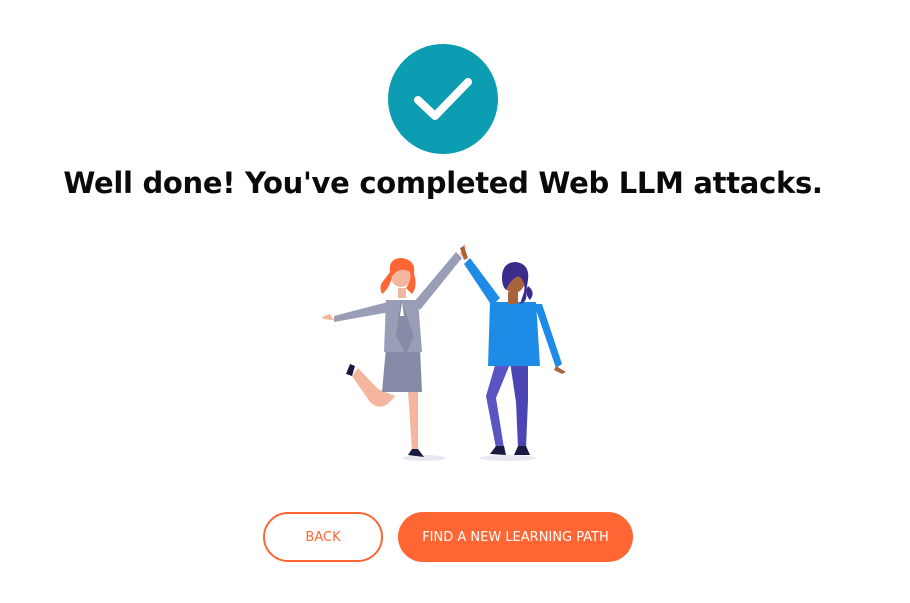 The image size is (910, 603). I want to click on find-learning-path-button: FIND A NEW LEARNING PATH, so click(515, 537).